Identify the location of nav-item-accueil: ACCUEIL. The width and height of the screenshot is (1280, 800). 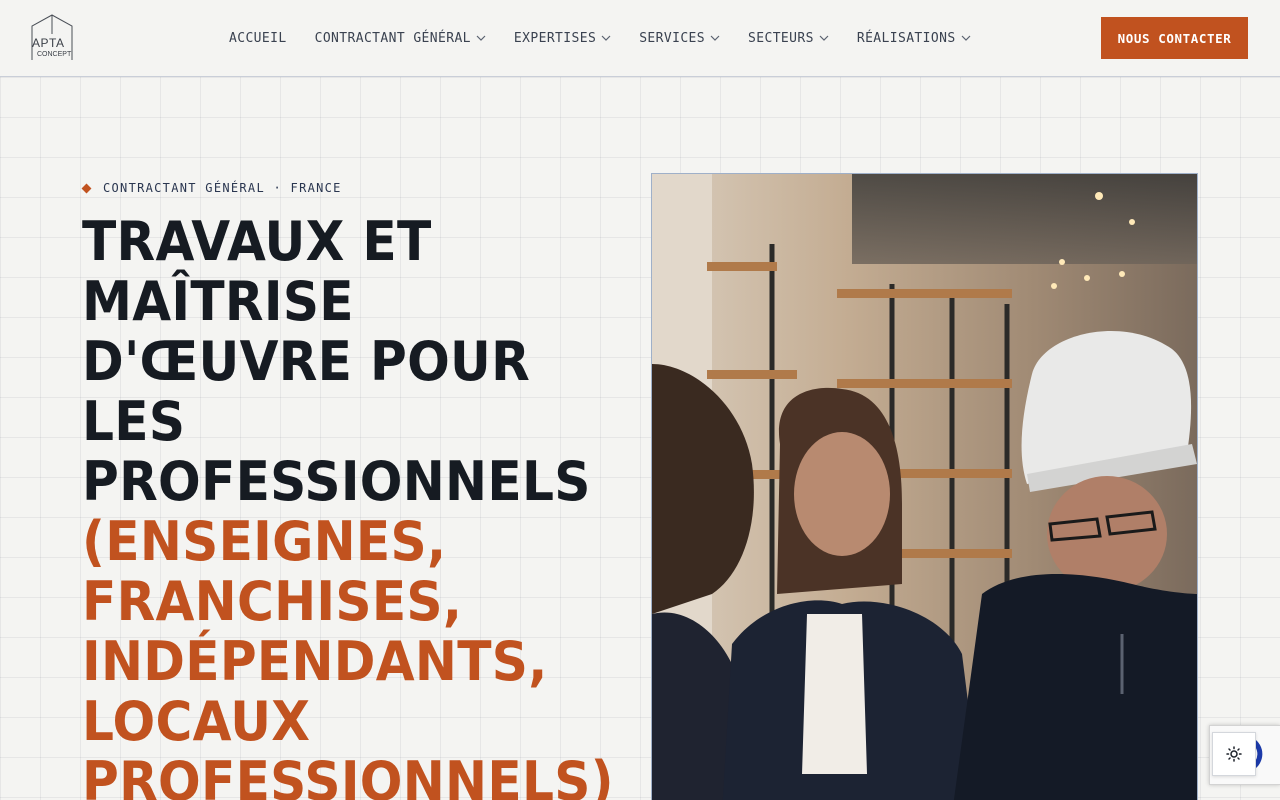
(258, 38).